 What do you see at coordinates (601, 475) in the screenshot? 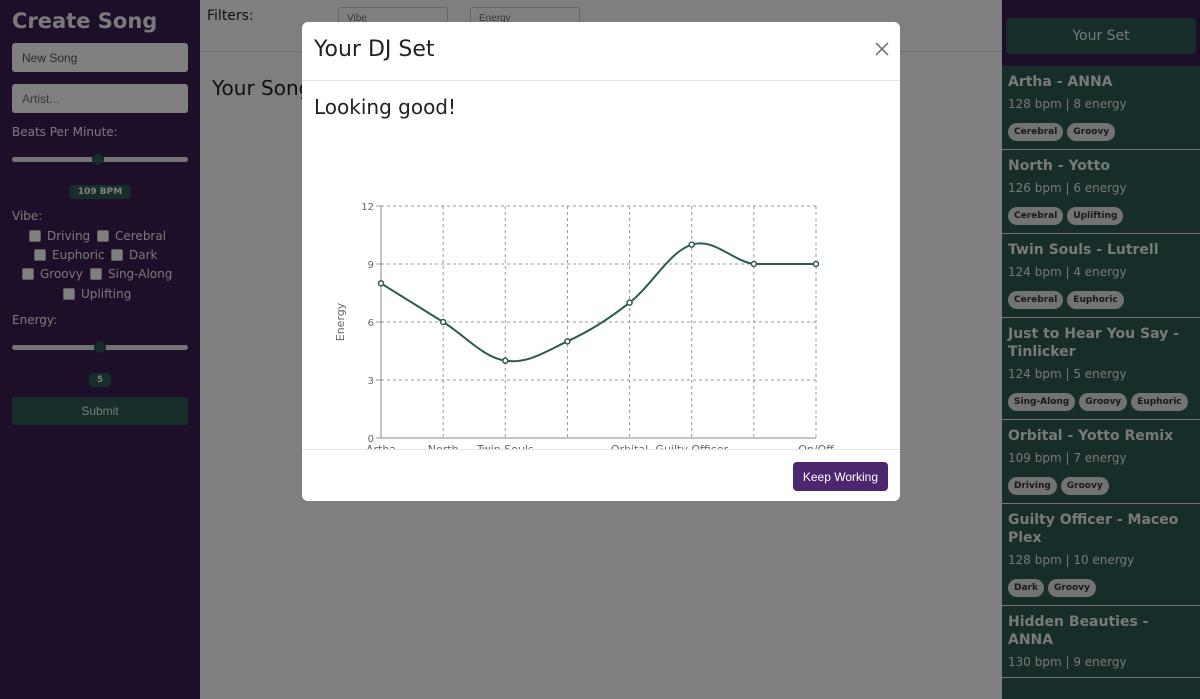
I see `modal-footer: Keep Working` at bounding box center [601, 475].